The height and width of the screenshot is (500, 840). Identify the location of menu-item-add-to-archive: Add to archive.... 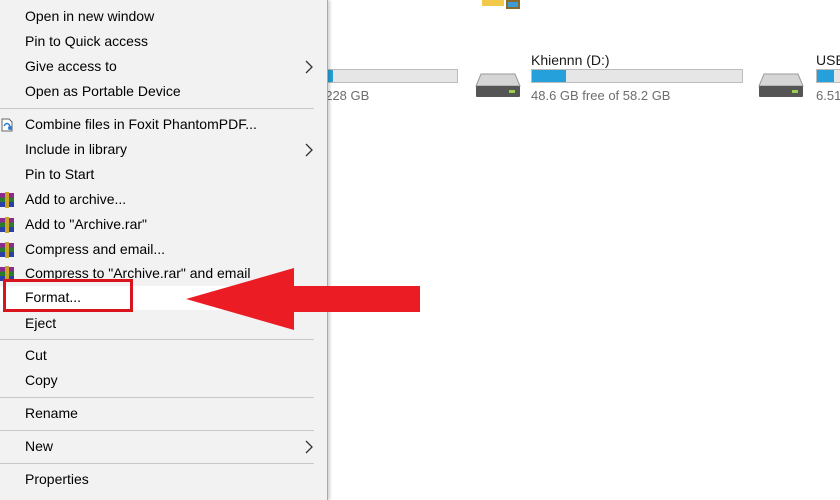
(163, 200).